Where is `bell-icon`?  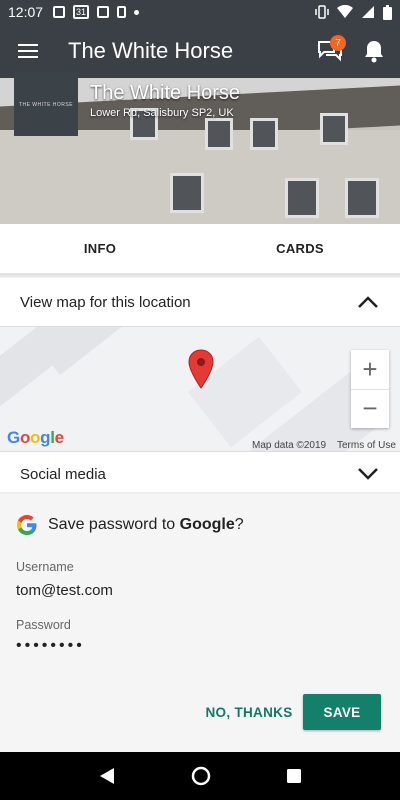
bell-icon is located at coordinates (374, 52).